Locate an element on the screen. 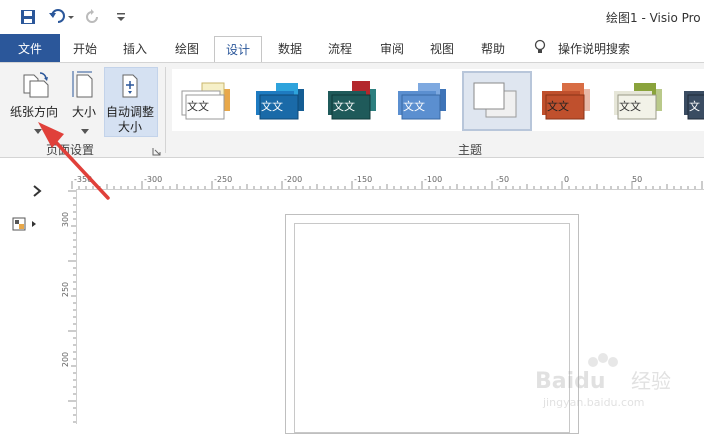 This screenshot has height=434, width=704. baidu-watermark: Baidu 经验 jingyan.baidu.com is located at coordinates (617, 380).